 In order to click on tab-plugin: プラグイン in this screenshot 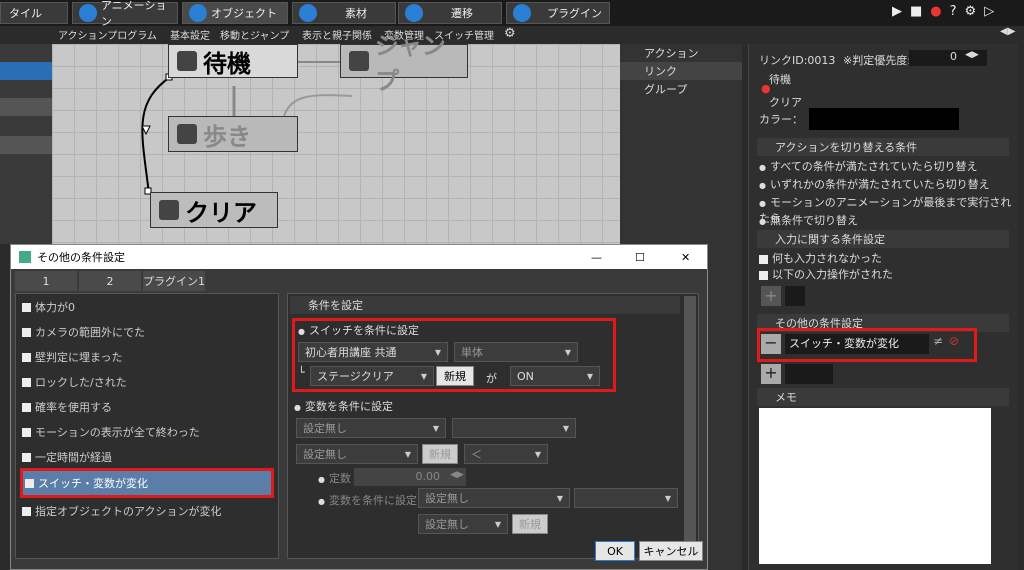, I will do `click(558, 13)`.